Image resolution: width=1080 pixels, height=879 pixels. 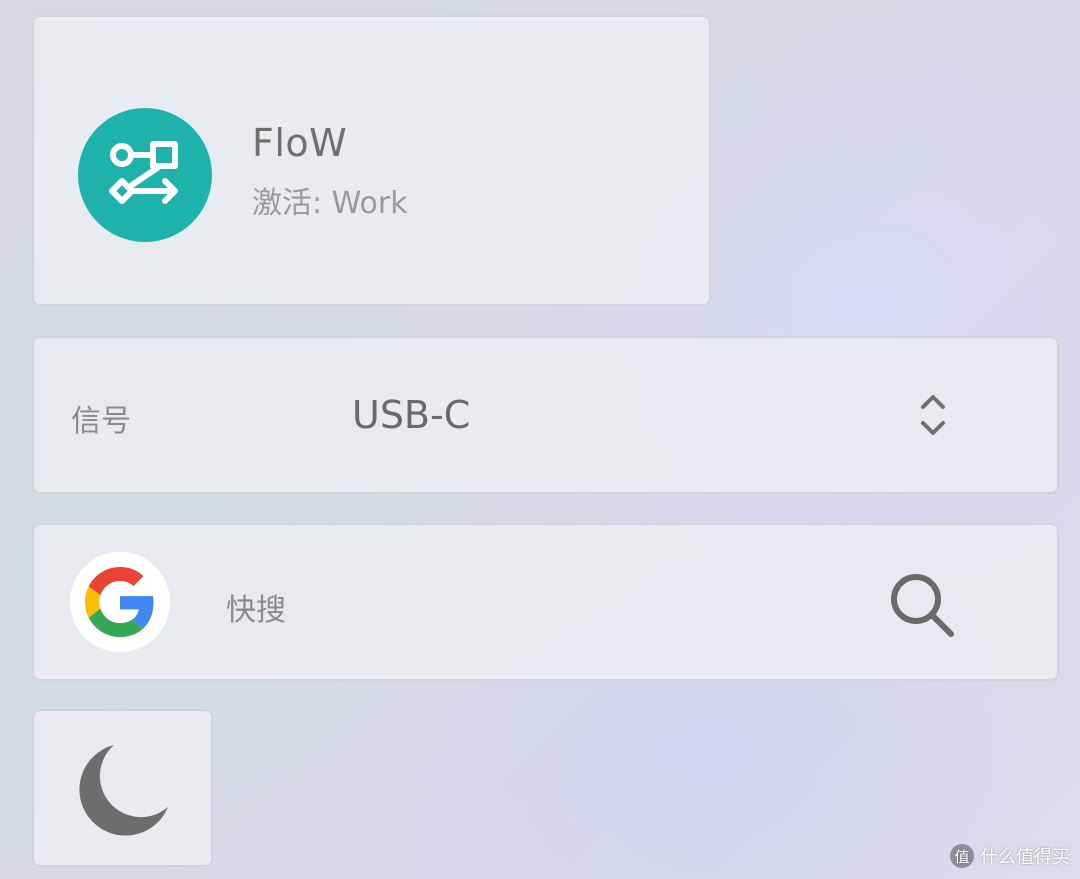 I want to click on moon-icon, so click(x=123, y=790).